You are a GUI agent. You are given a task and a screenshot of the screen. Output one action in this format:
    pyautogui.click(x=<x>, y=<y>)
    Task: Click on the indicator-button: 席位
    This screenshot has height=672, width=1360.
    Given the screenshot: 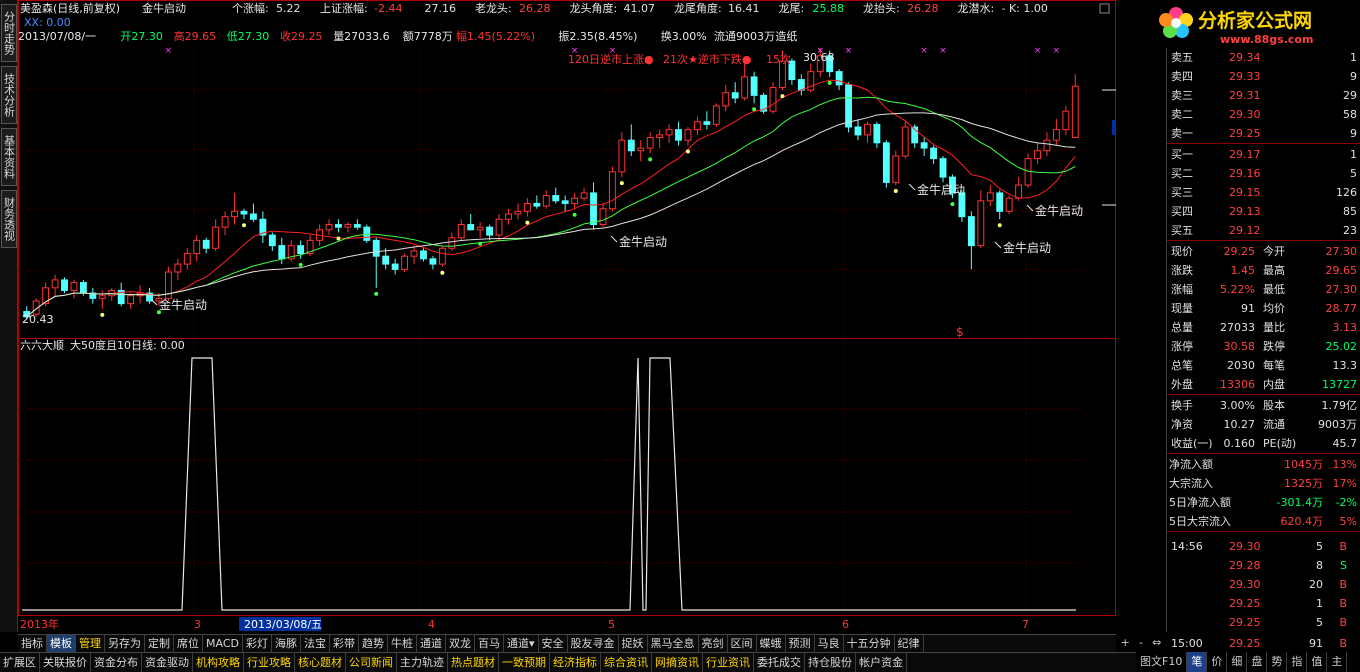 What is the action you would take?
    pyautogui.click(x=188, y=643)
    